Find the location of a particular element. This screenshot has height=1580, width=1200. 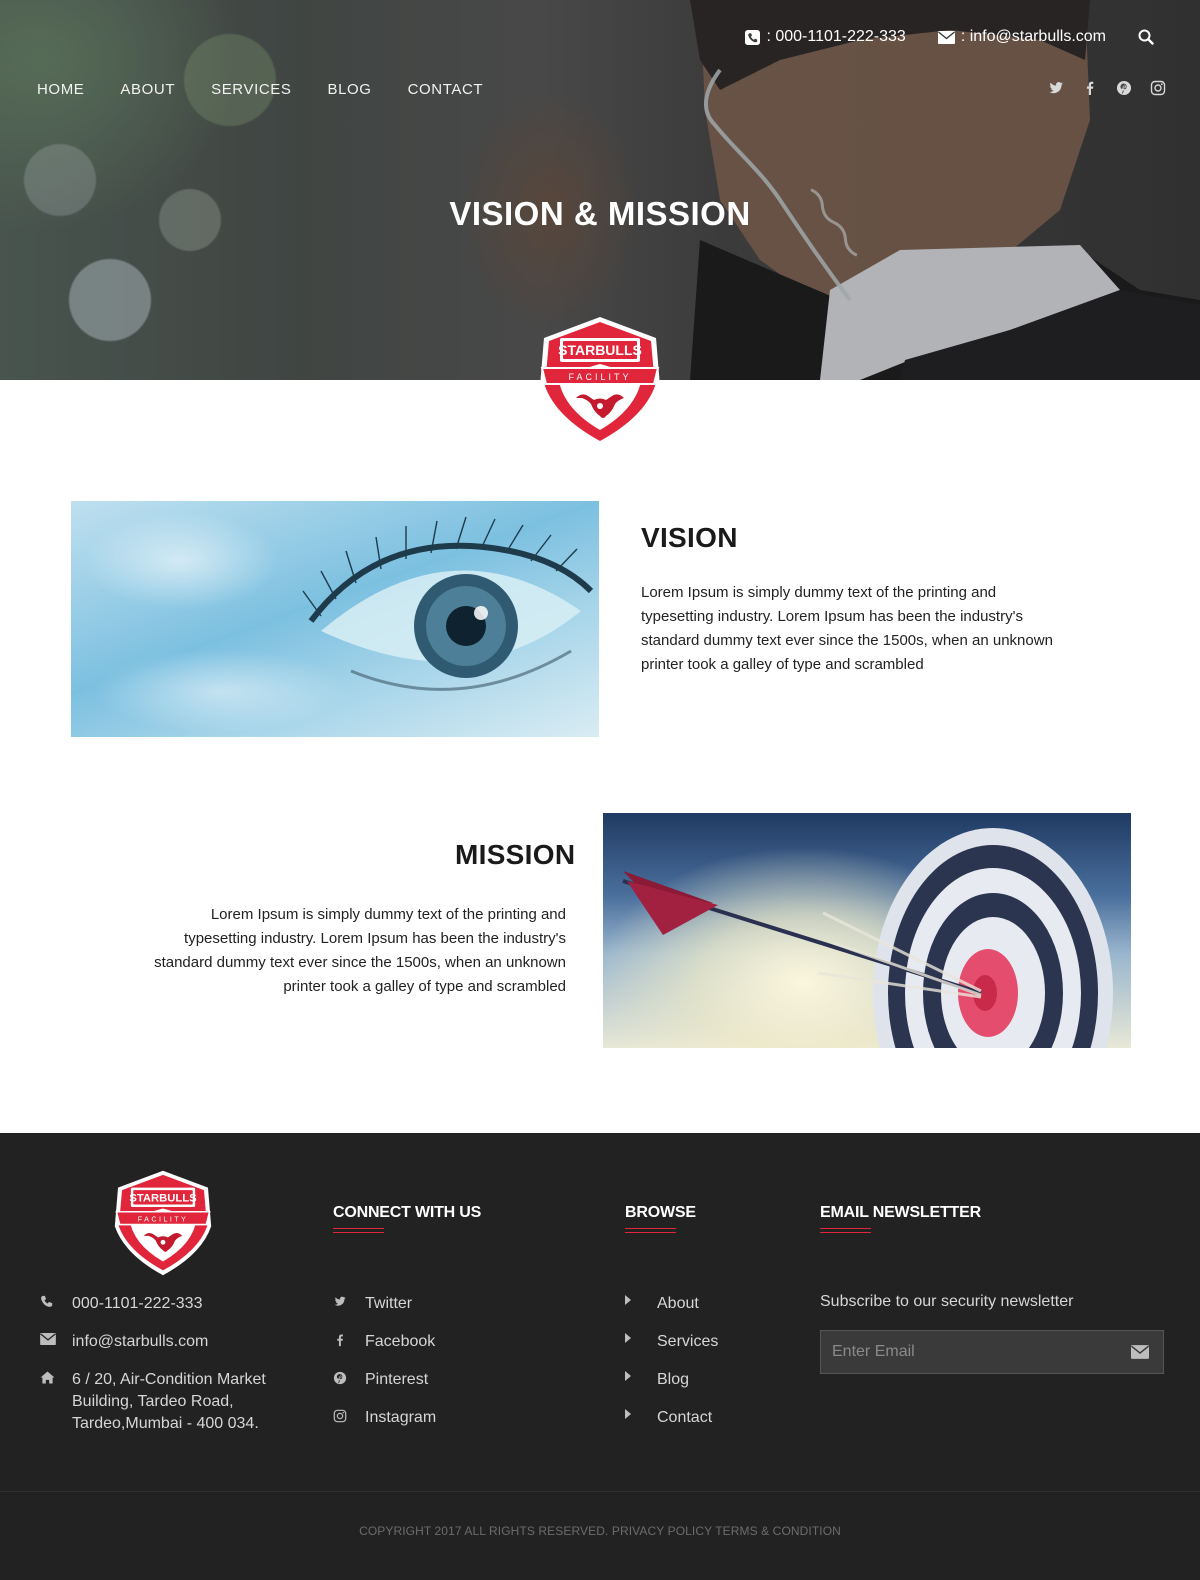

browse-link-contact: Contact is located at coordinates (668, 1418).